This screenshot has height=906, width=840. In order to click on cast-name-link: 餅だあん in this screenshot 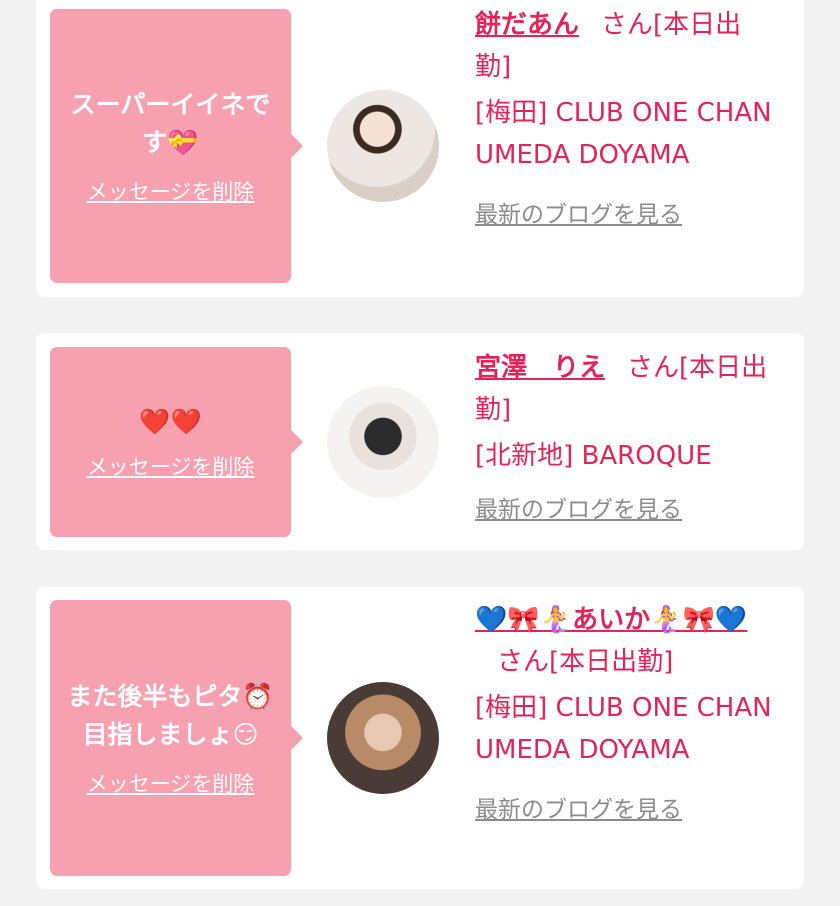, I will do `click(527, 25)`.